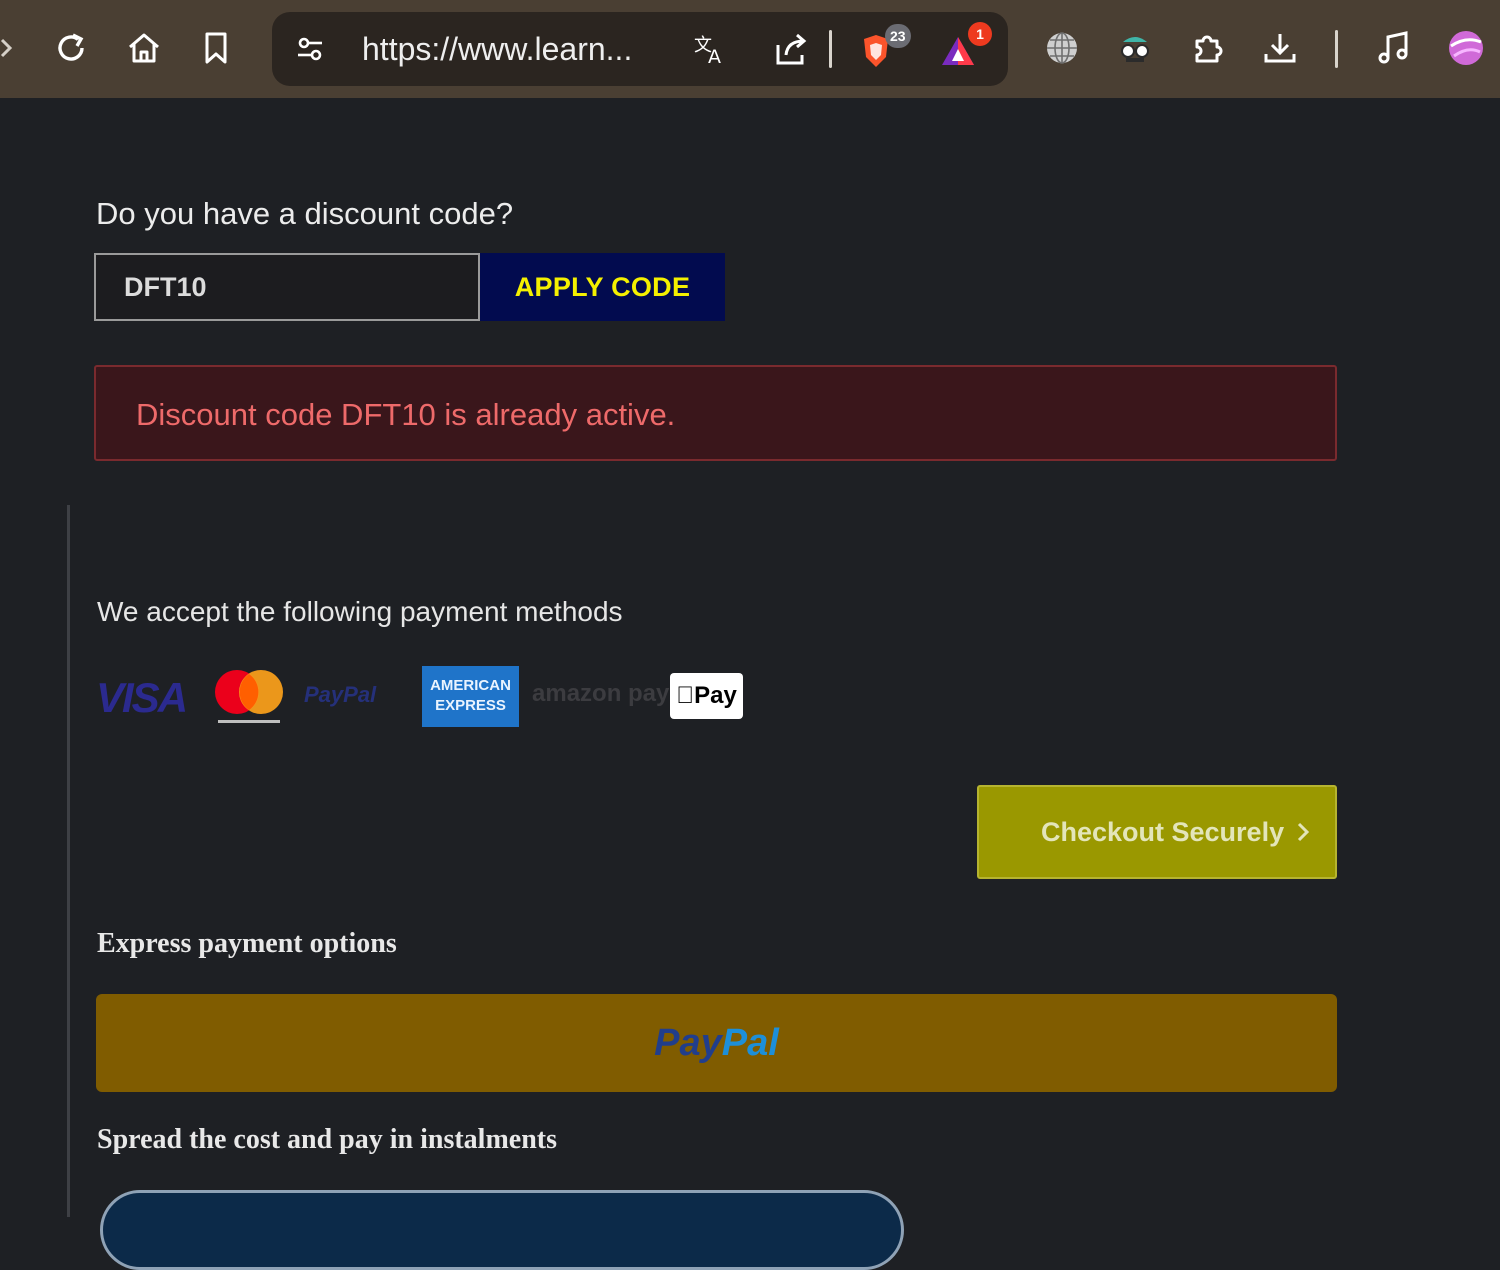 The image size is (1500, 1270). I want to click on discount-question: Do you have a discount code?, so click(305, 213).